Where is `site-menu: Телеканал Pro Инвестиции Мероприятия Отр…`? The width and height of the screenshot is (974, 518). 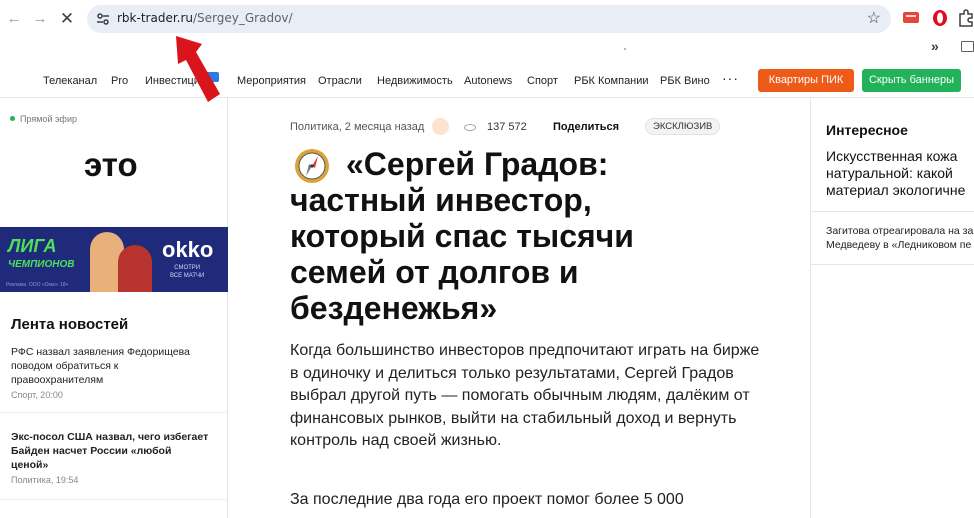 site-menu: Телеканал Pro Инвестиции Мероприятия Отр… is located at coordinates (487, 81).